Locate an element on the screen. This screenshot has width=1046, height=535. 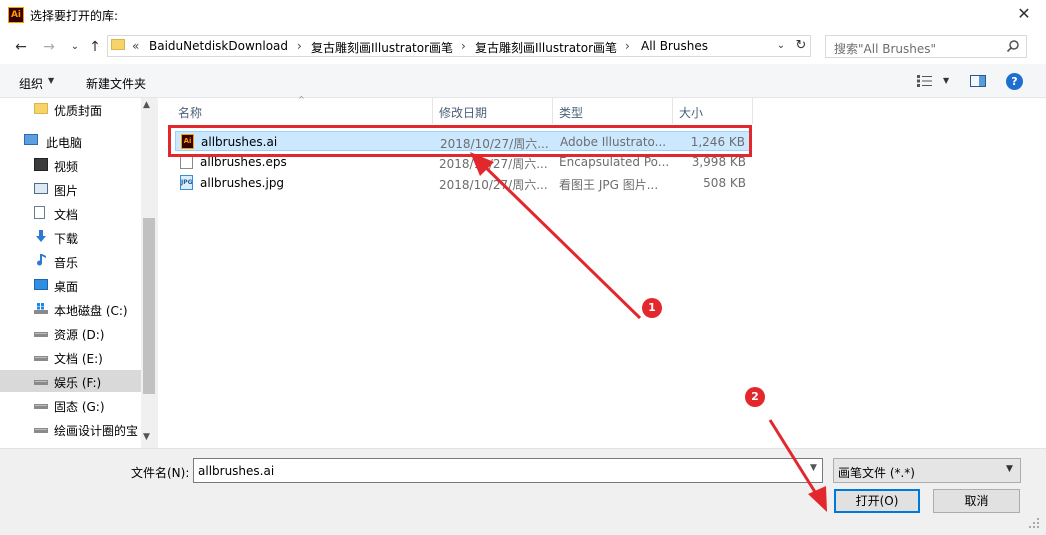
sidebar-item-label: 视频 is located at coordinates (66, 167).